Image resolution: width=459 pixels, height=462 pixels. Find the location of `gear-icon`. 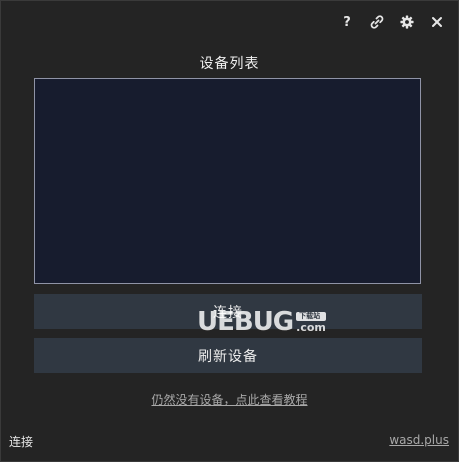

gear-icon is located at coordinates (407, 22).